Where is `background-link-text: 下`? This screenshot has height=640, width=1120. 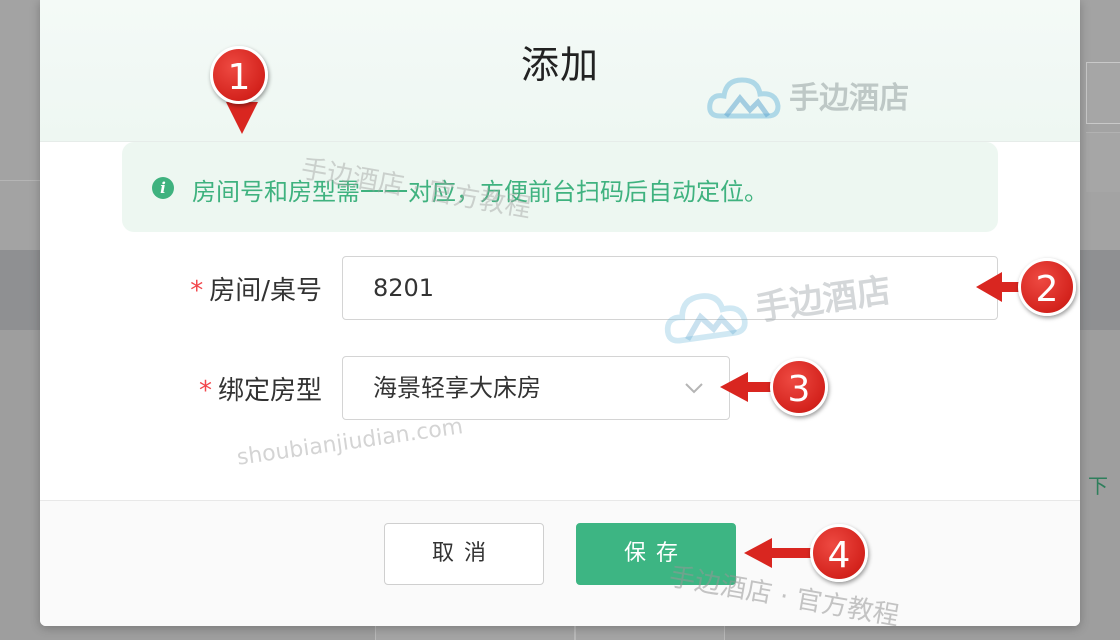 background-link-text: 下 is located at coordinates (1098, 486).